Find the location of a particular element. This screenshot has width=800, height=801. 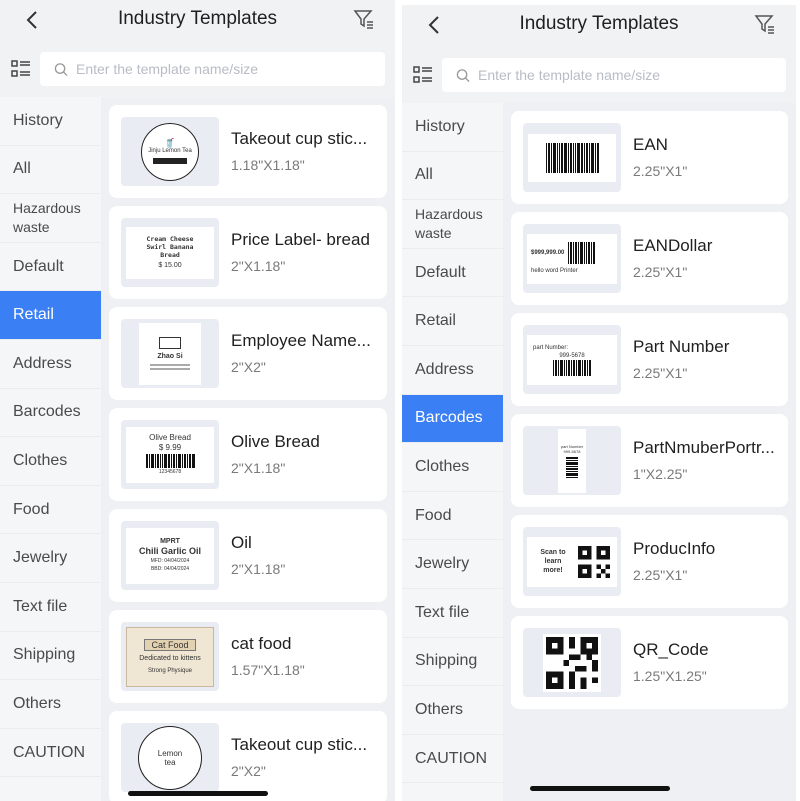

template-card: Scan to learn more! ProducInfo 2.25"X1" is located at coordinates (649, 561).